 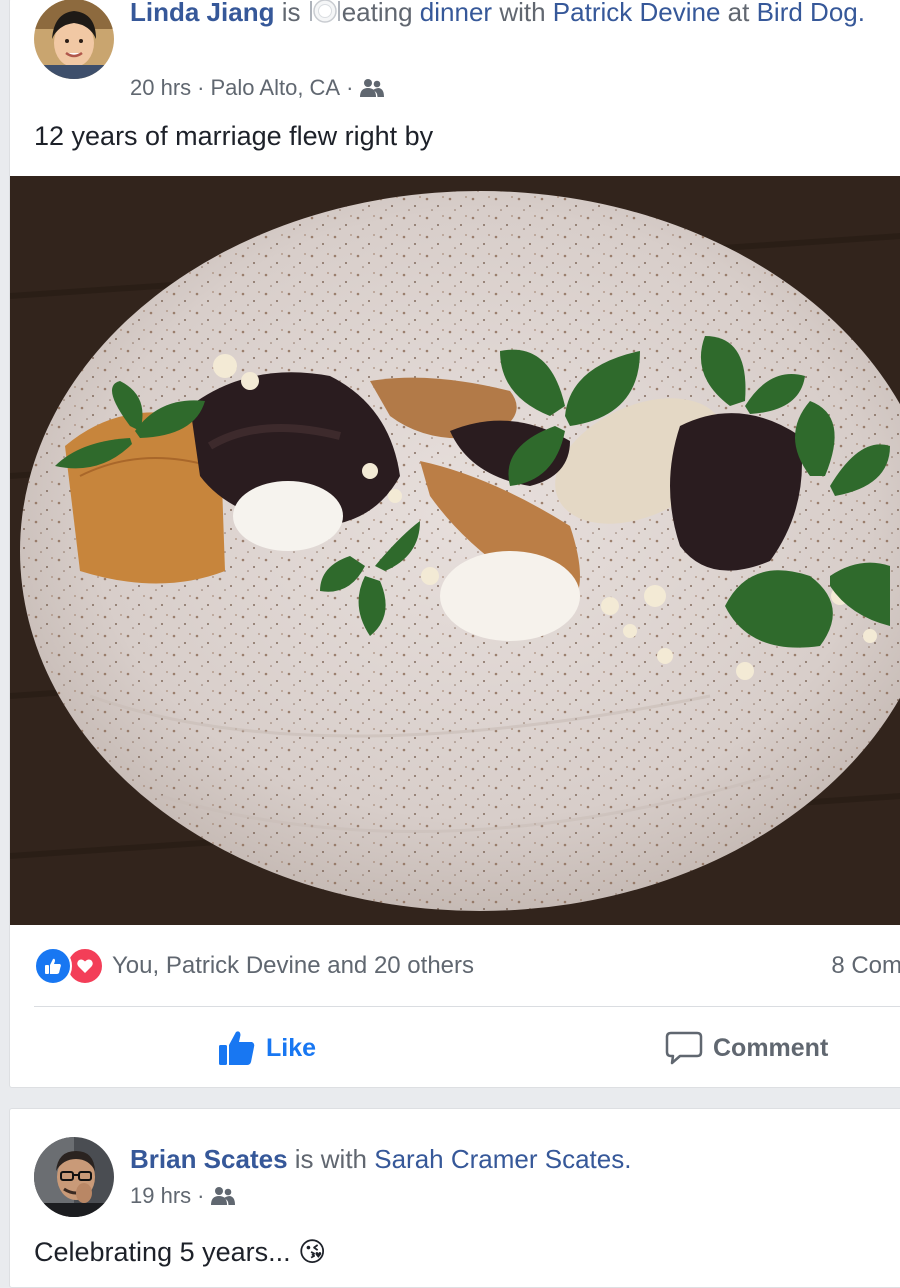 What do you see at coordinates (291, 1047) in the screenshot?
I see `like-label: Like` at bounding box center [291, 1047].